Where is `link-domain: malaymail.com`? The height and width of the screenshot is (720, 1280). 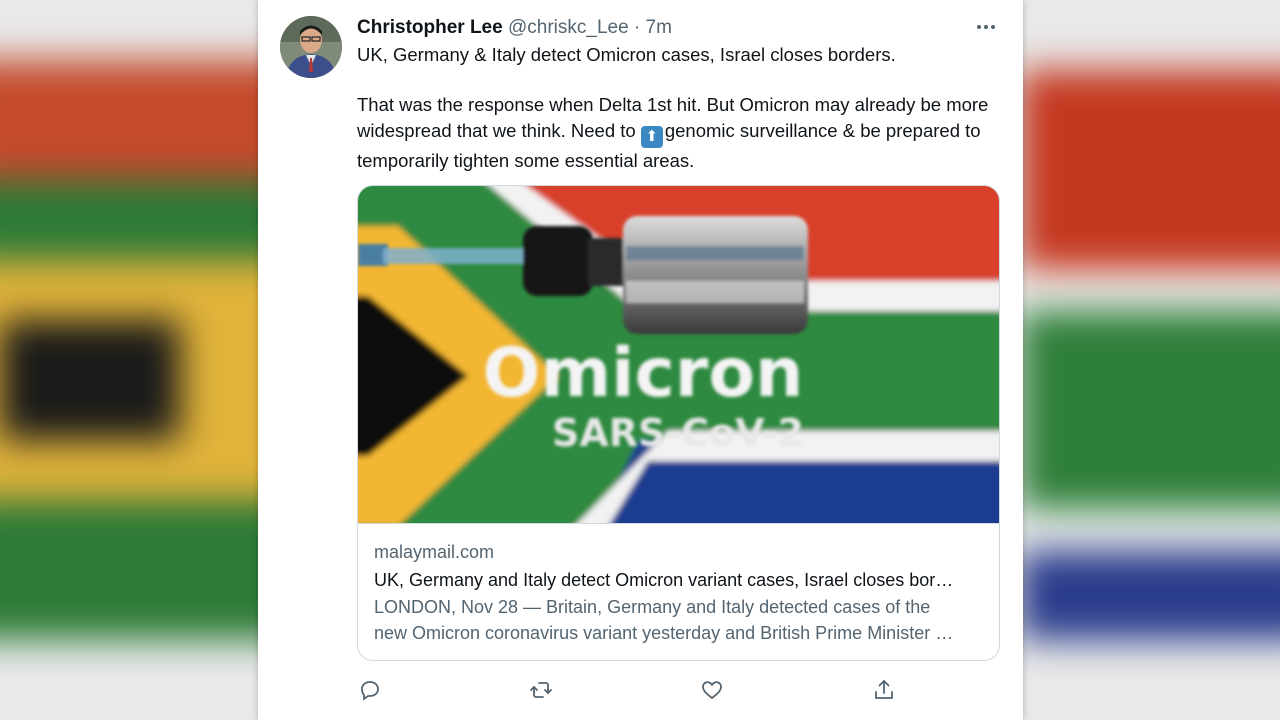
link-domain: malaymail.com is located at coordinates (434, 552).